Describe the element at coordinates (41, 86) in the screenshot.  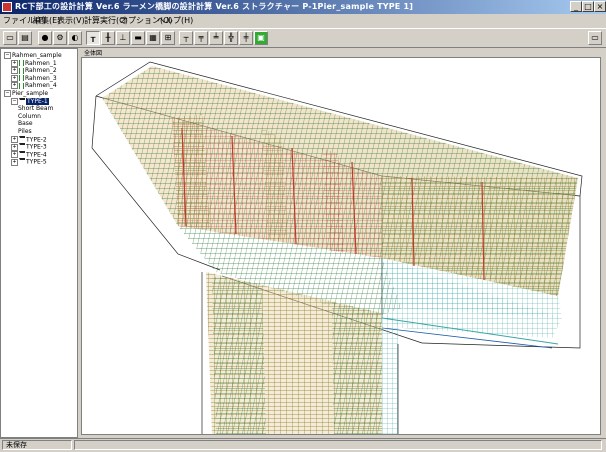
I see `tree-item-label: Rahmen_4` at that location.